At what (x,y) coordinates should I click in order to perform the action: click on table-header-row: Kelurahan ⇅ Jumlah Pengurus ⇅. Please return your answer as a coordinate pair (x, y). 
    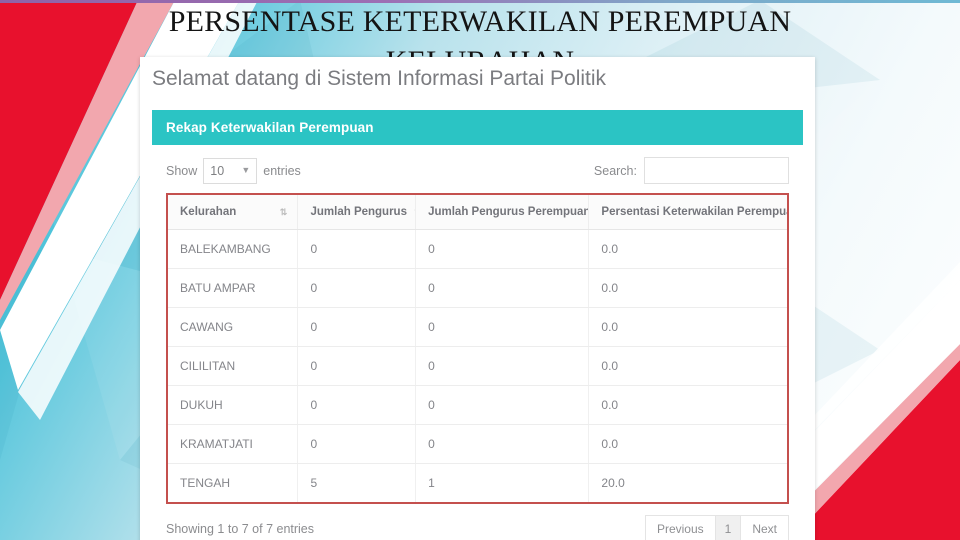
    Looking at the image, I should click on (477, 212).